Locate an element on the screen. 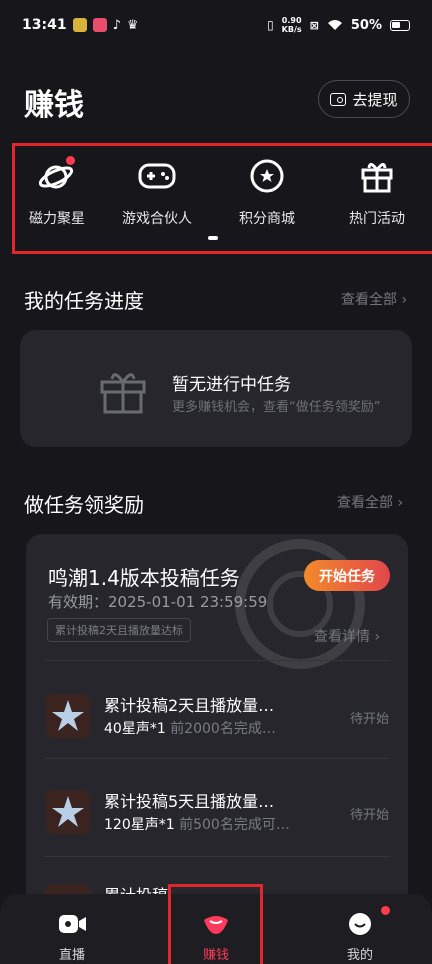 Image resolution: width=432 pixels, height=964 pixels. sub-task-item: 累计投稿5天且播放量… 120星声*1 前500名完成可… 待开始 is located at coordinates (219, 816).